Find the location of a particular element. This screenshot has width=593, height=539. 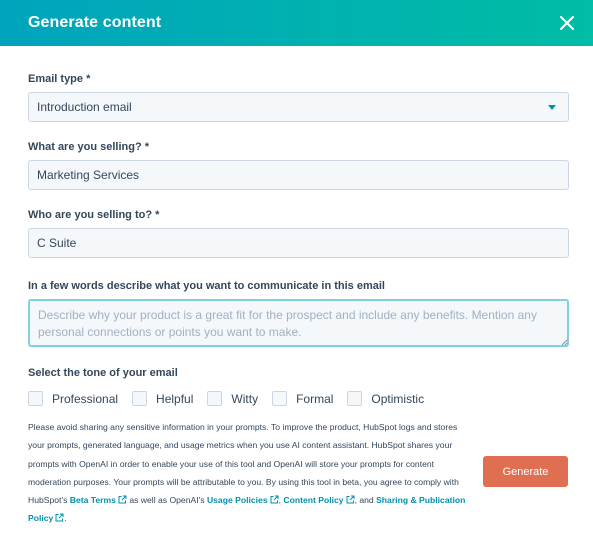

disclaimer-comma: , is located at coordinates (279, 500).